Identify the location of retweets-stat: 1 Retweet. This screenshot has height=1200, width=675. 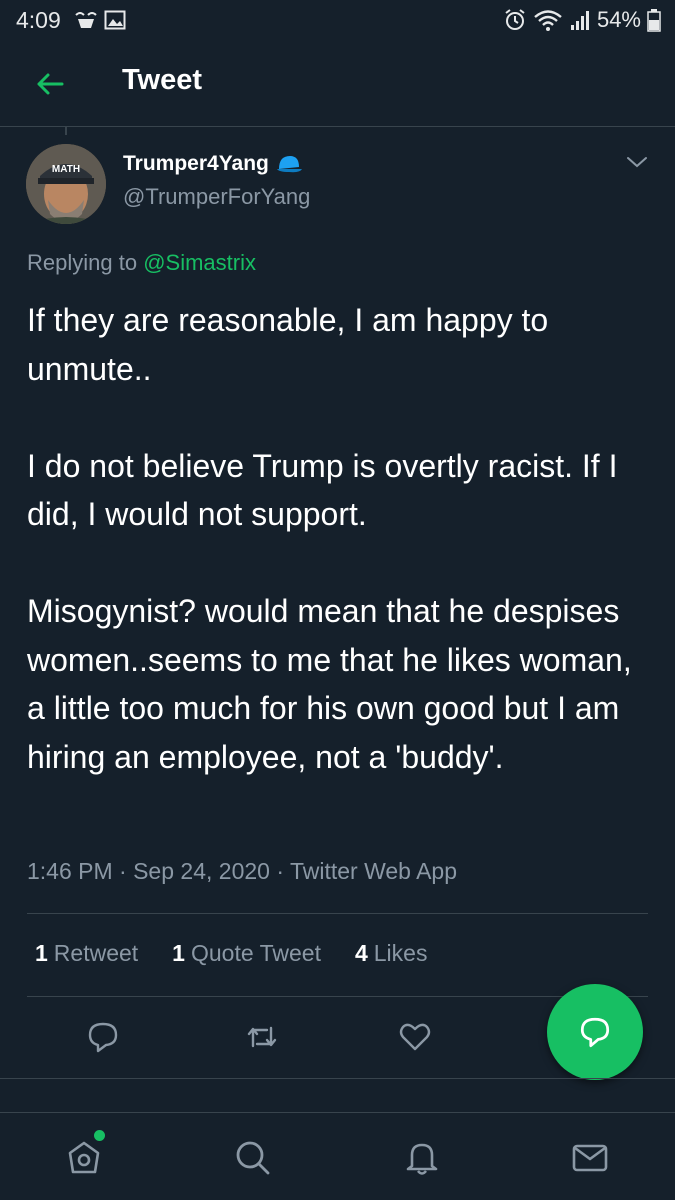
(86, 953).